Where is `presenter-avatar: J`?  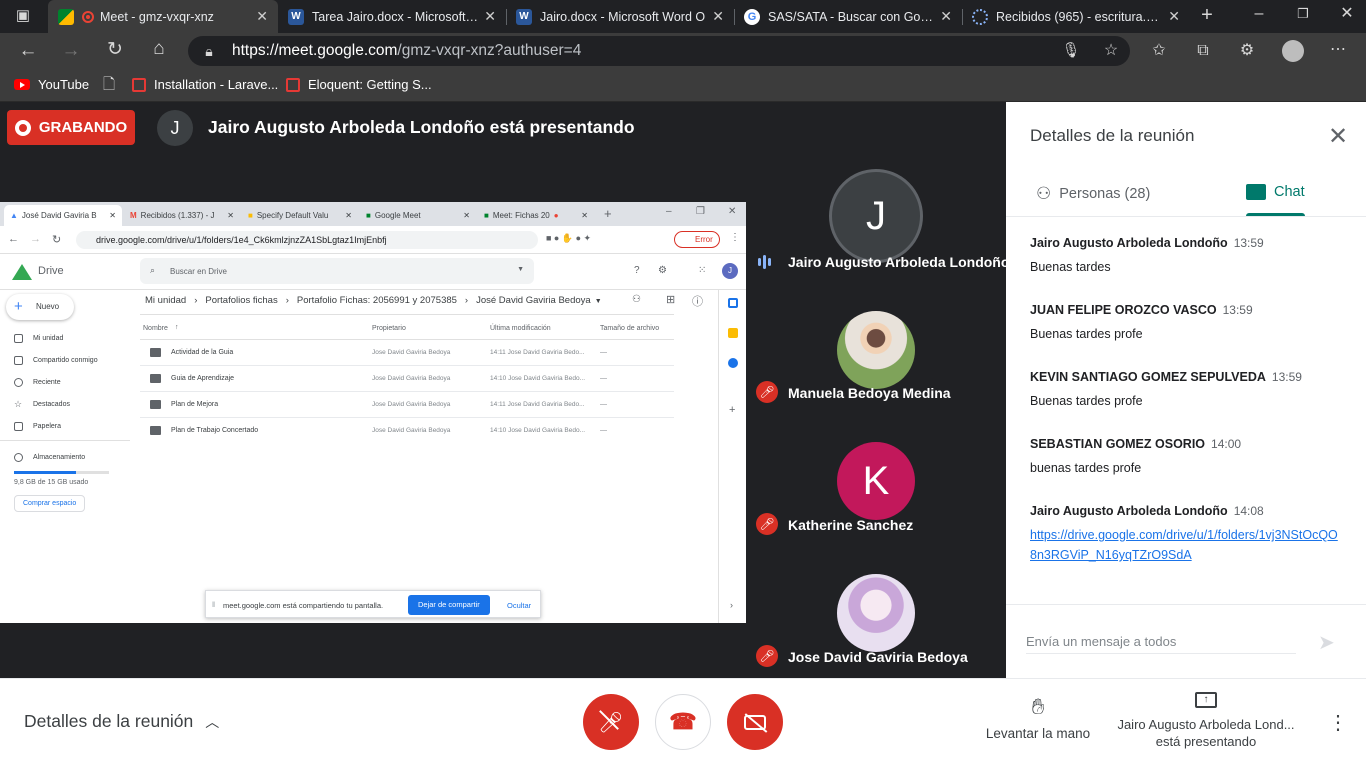
presenter-avatar: J is located at coordinates (175, 128).